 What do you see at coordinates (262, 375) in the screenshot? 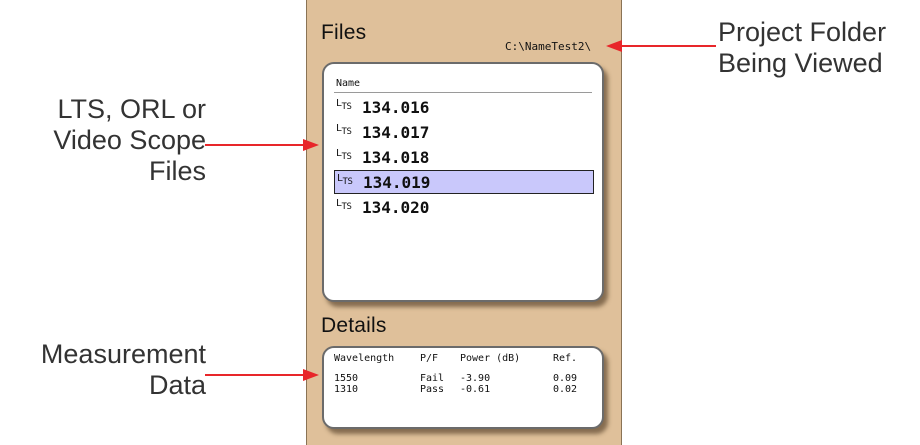
I see `measurement-arrow` at bounding box center [262, 375].